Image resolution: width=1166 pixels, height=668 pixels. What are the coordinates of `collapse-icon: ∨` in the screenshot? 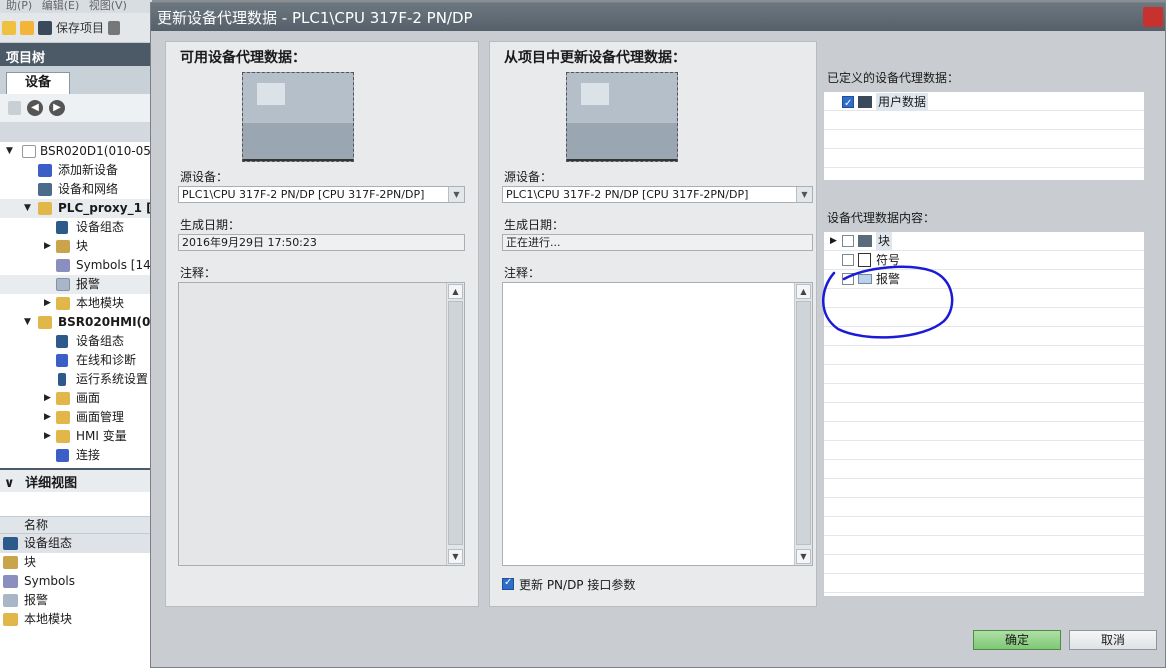 It's located at (9, 483).